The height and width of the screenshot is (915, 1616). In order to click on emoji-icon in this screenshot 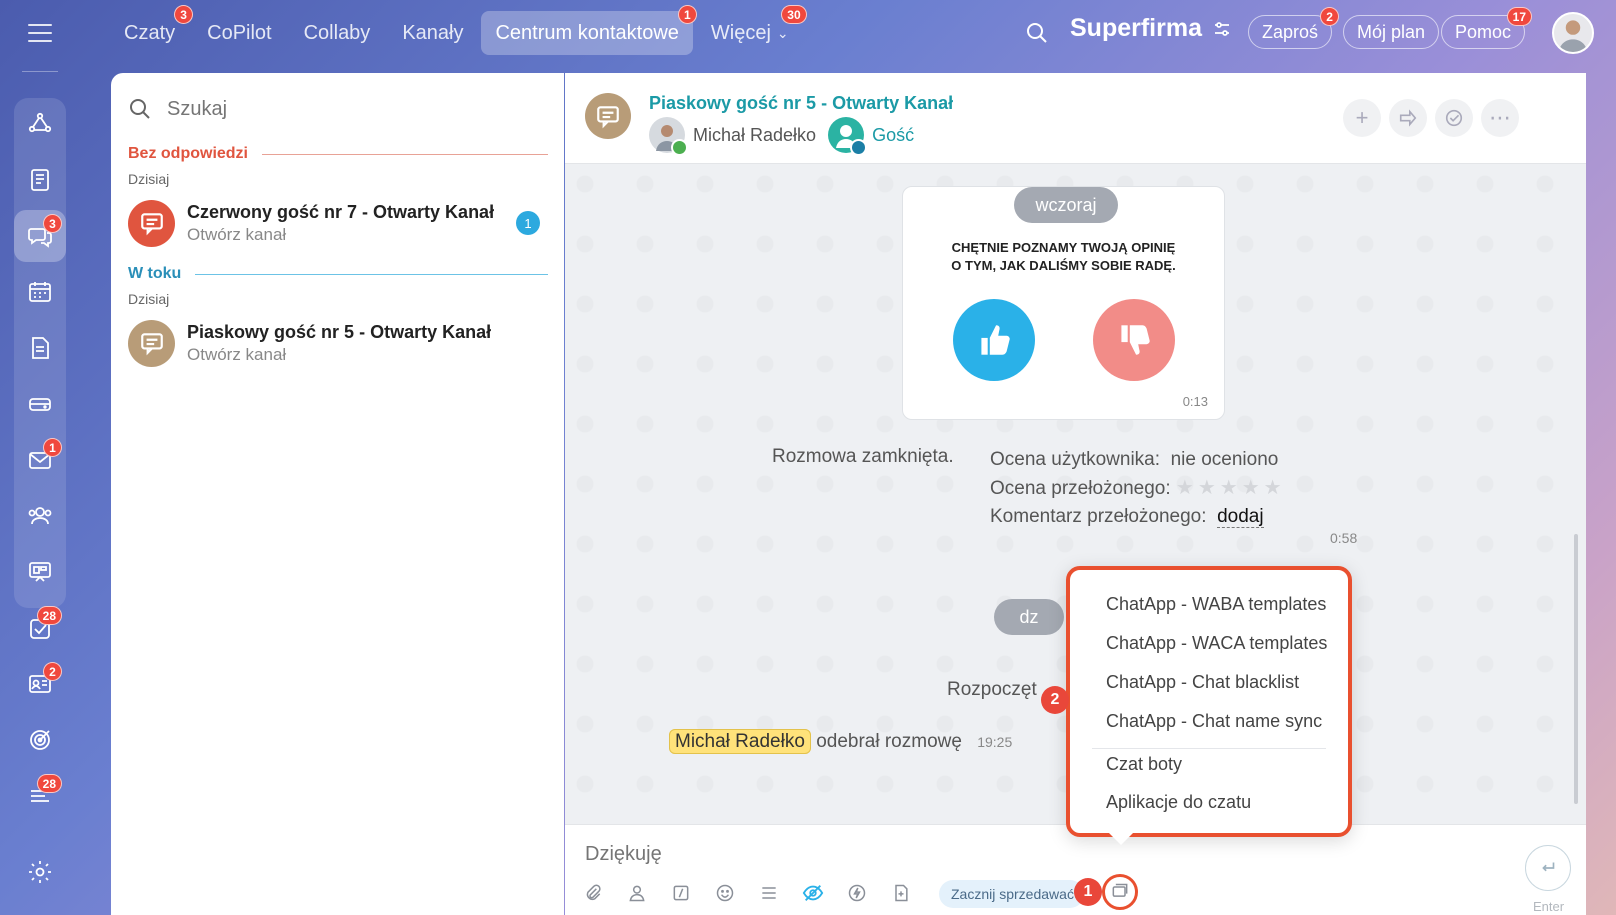, I will do `click(725, 893)`.